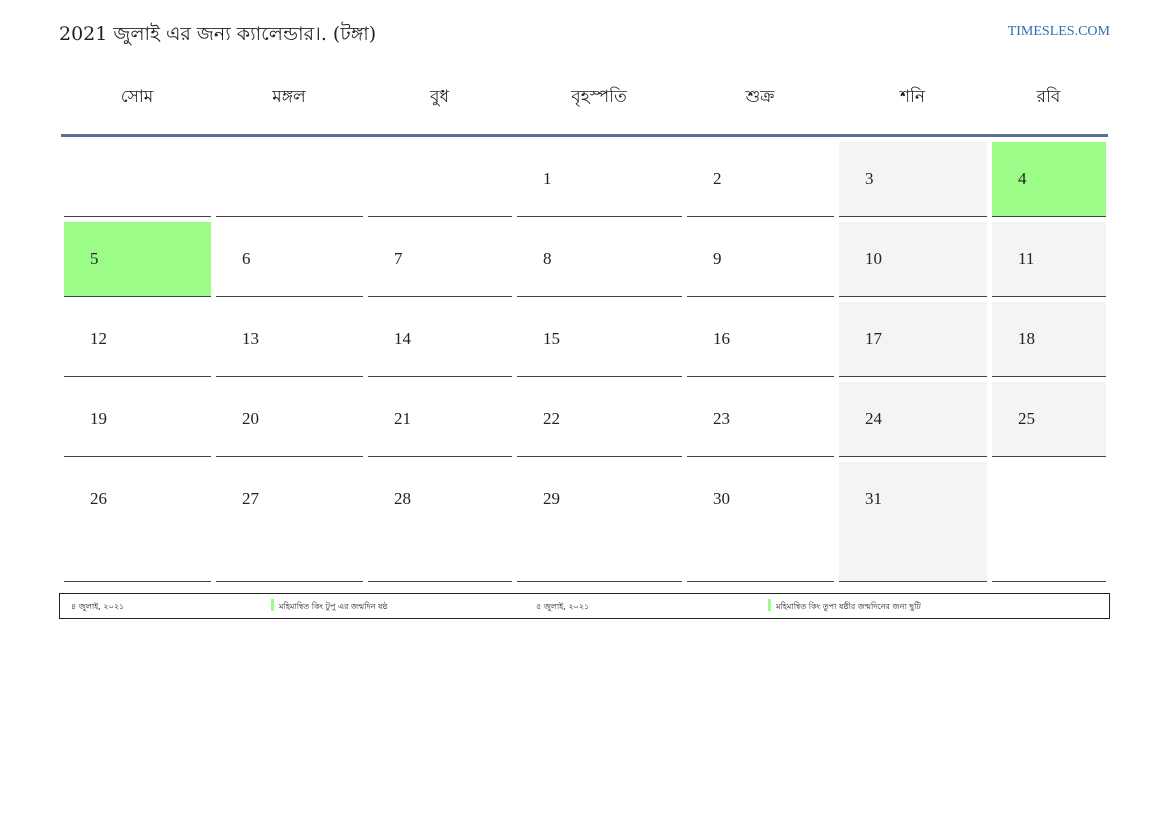 Image resolution: width=1169 pixels, height=827 pixels. Describe the element at coordinates (137, 339) in the screenshot. I see `day-cell: 12` at that location.